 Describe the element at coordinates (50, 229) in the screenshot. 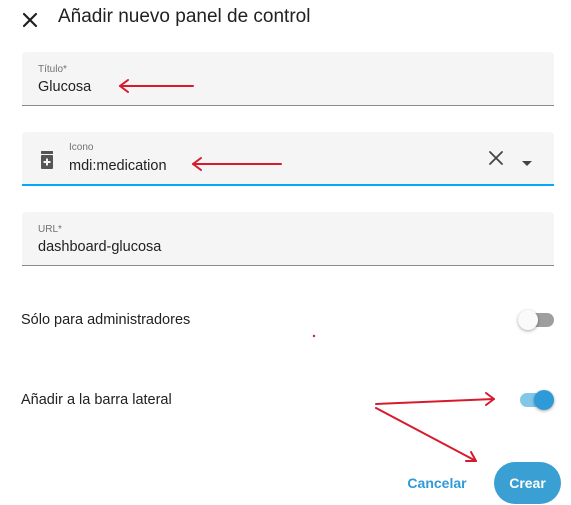

I see `url-field-label: URL*` at that location.